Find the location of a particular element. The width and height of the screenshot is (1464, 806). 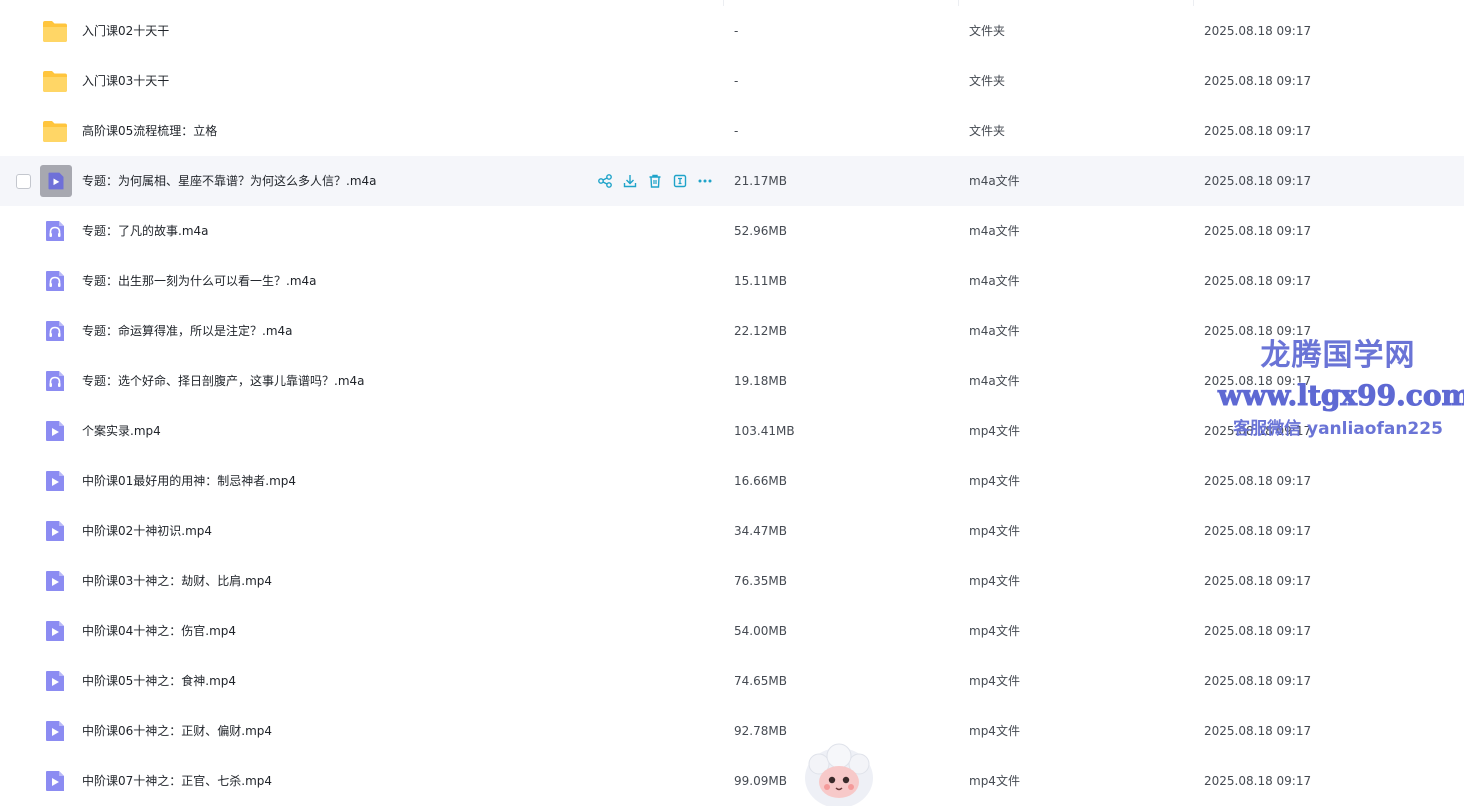

file-row: 入门课02十天干 - 文件夹 2025.08.18 09:17 is located at coordinates (732, 31).